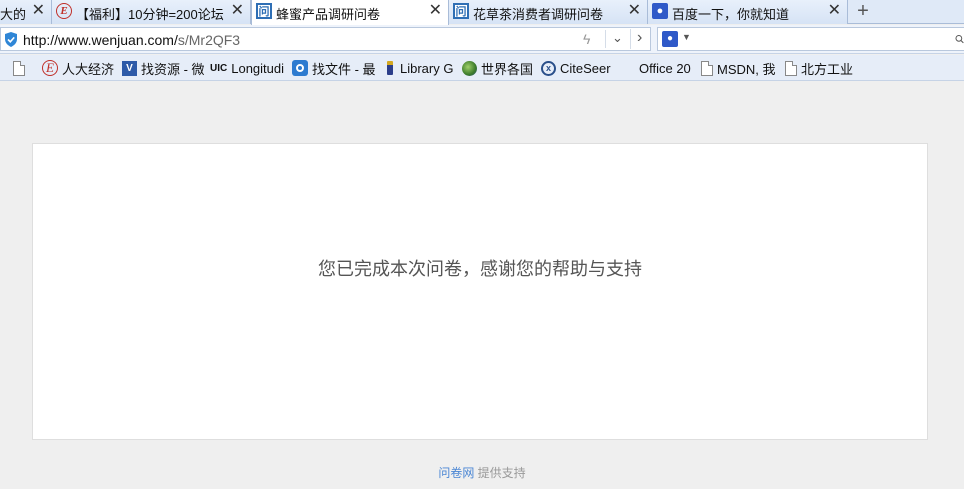 The height and width of the screenshot is (489, 964). Describe the element at coordinates (300, 68) in the screenshot. I see `target-icon` at that location.